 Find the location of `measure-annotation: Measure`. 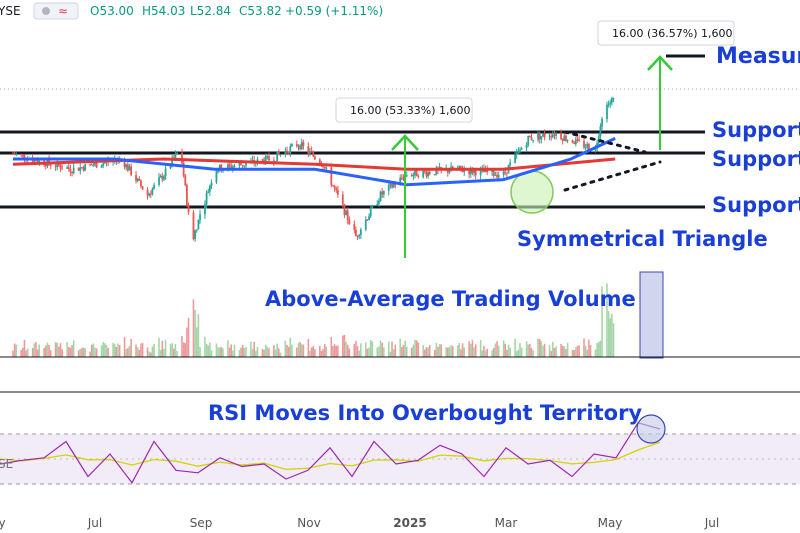

measure-annotation: Measure is located at coordinates (758, 56).